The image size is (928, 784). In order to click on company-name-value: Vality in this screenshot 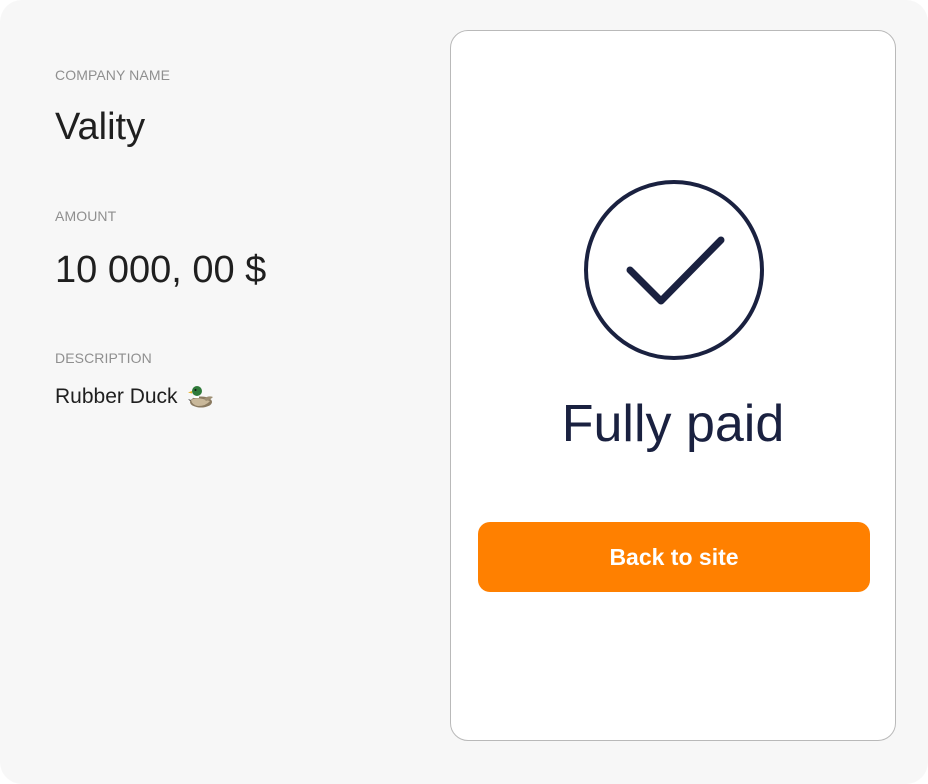, I will do `click(100, 127)`.